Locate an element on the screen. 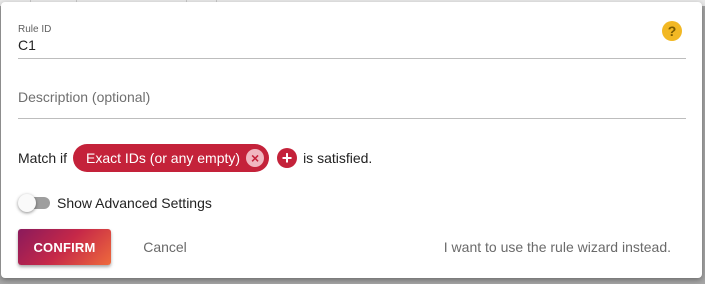  help-icon: ? is located at coordinates (672, 31).